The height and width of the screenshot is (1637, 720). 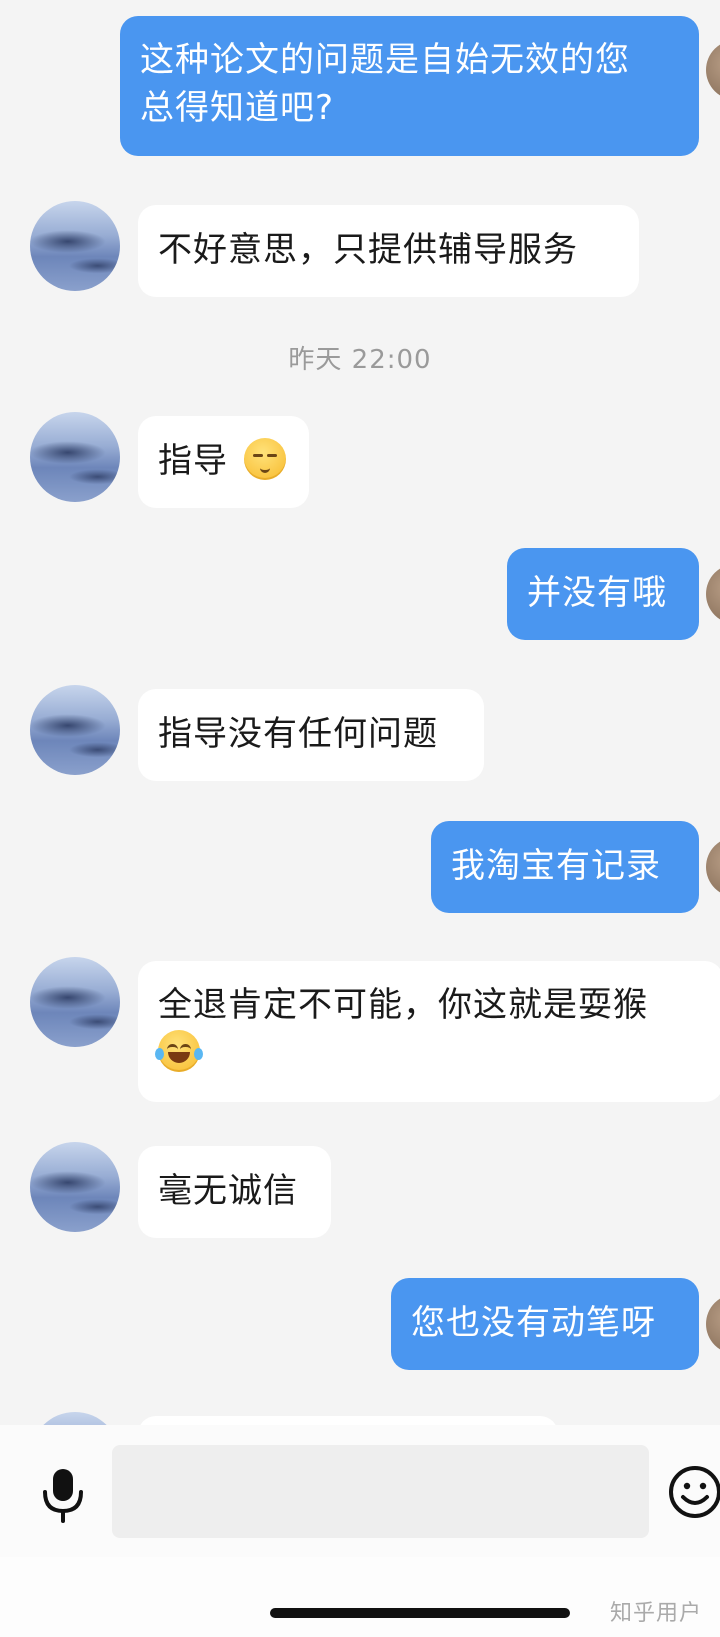 I want to click on message-text-line: 这种论文的问题是自始无效的您, so click(x=385, y=60).